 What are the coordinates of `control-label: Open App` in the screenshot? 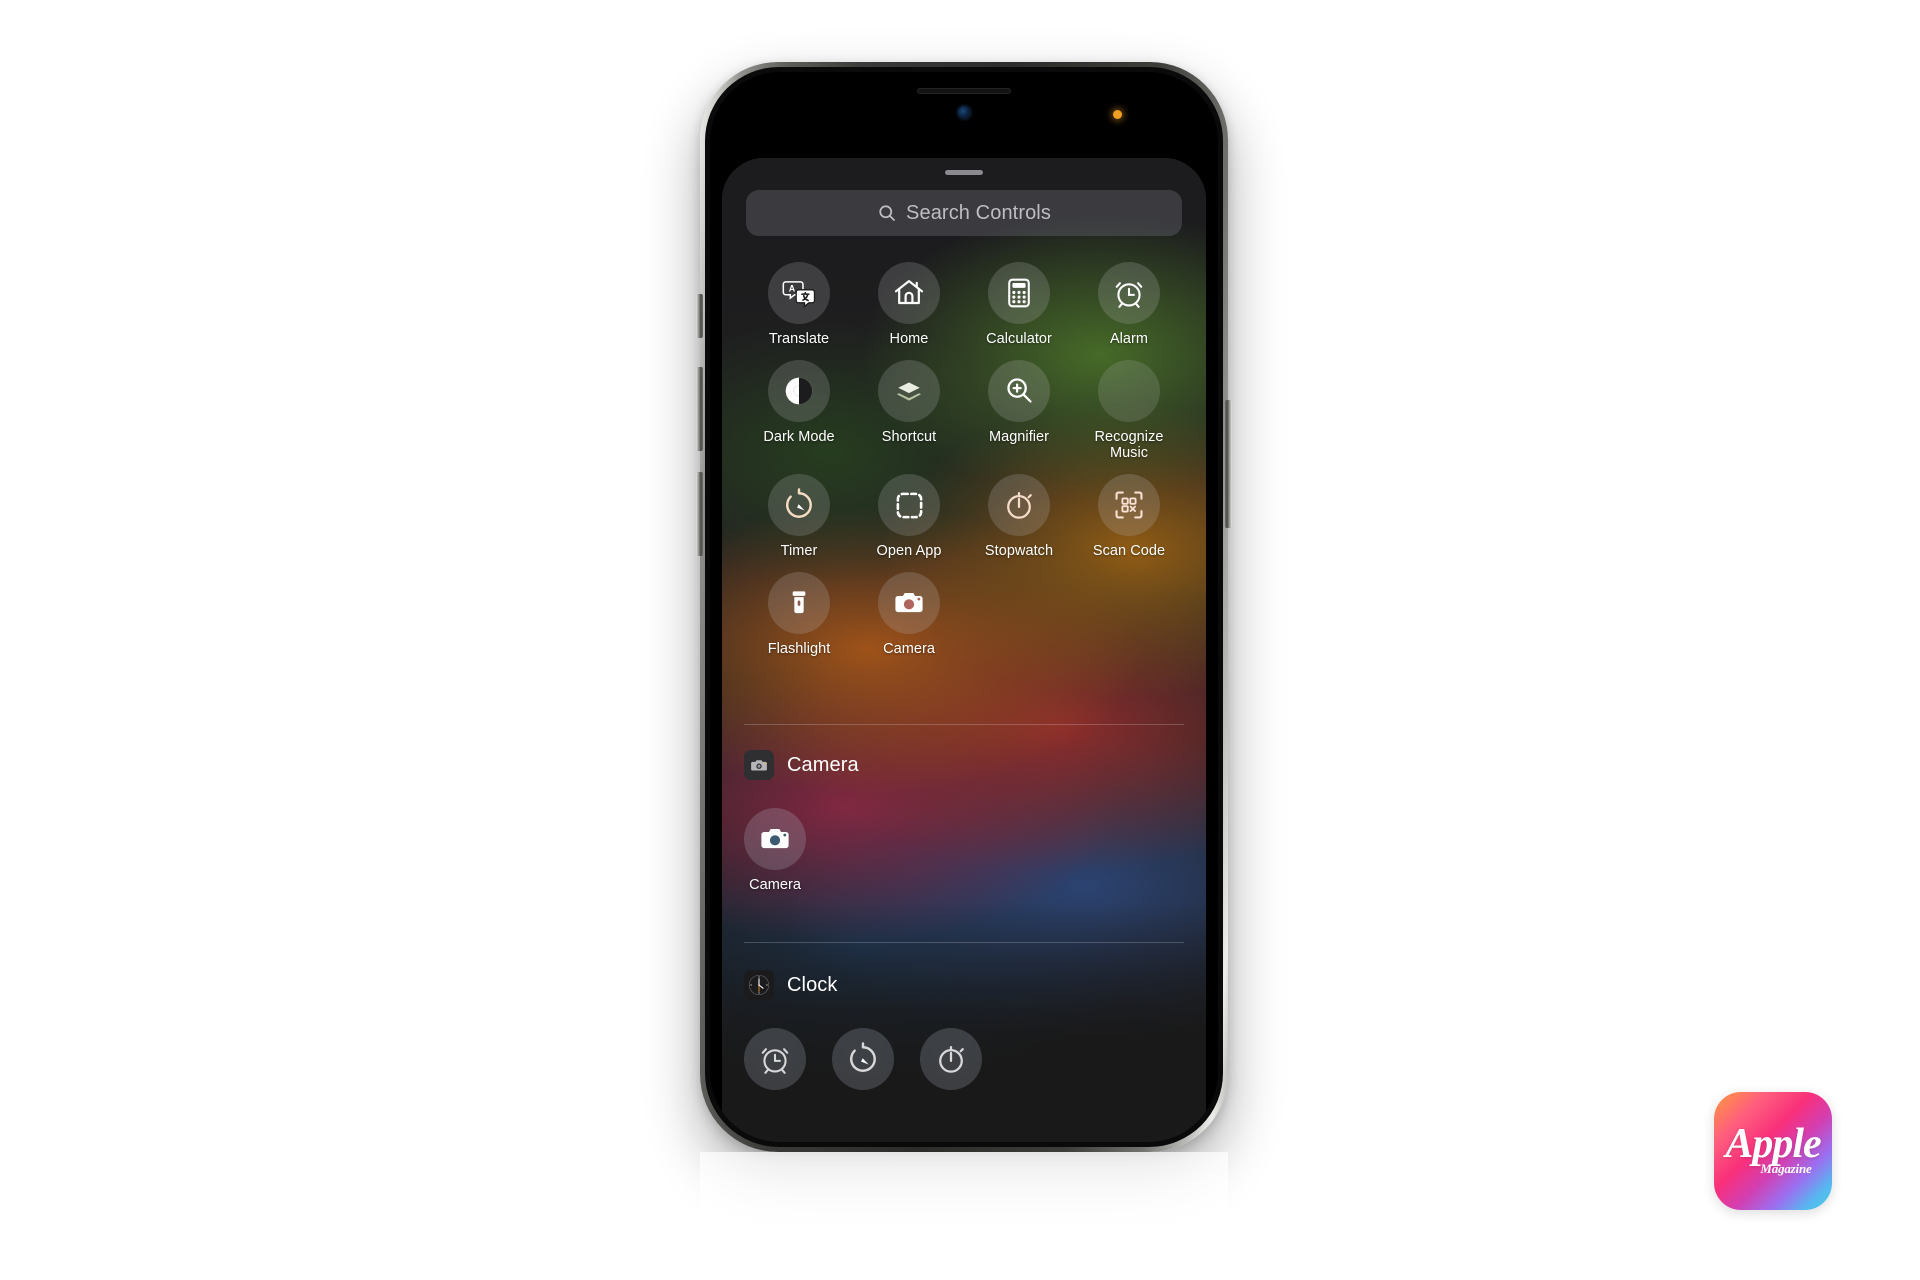 It's located at (909, 551).